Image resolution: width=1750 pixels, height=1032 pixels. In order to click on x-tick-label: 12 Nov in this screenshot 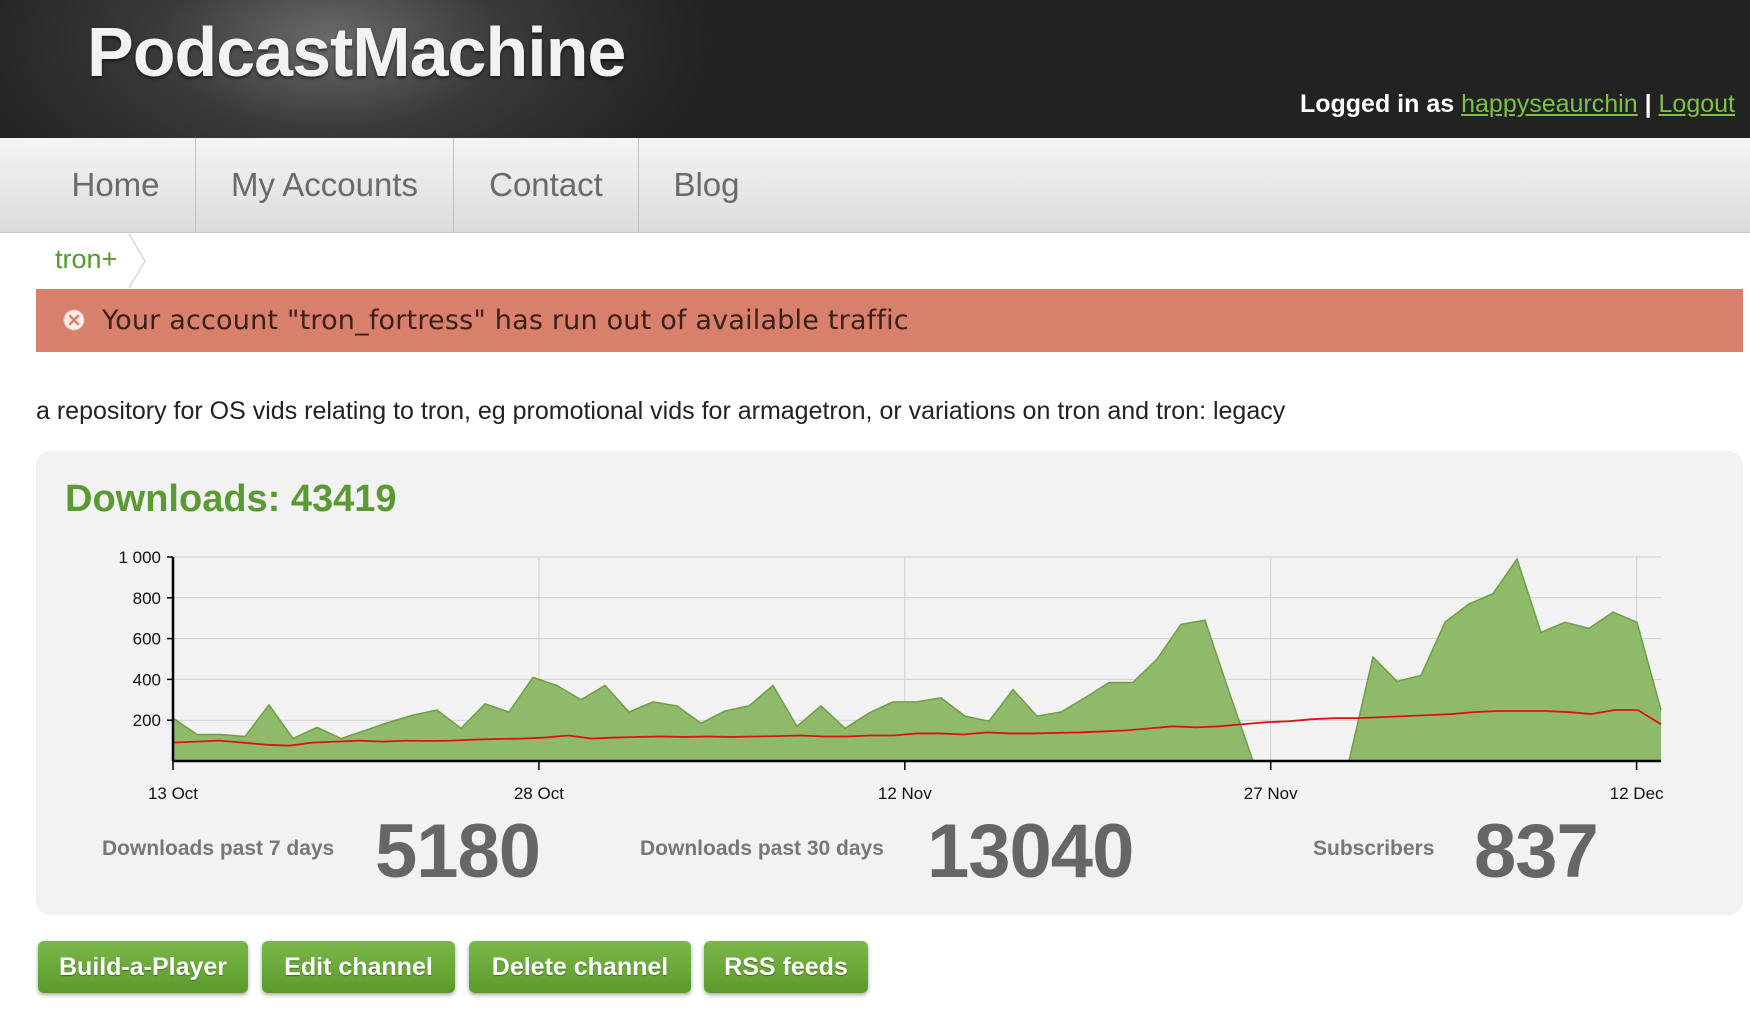, I will do `click(905, 793)`.